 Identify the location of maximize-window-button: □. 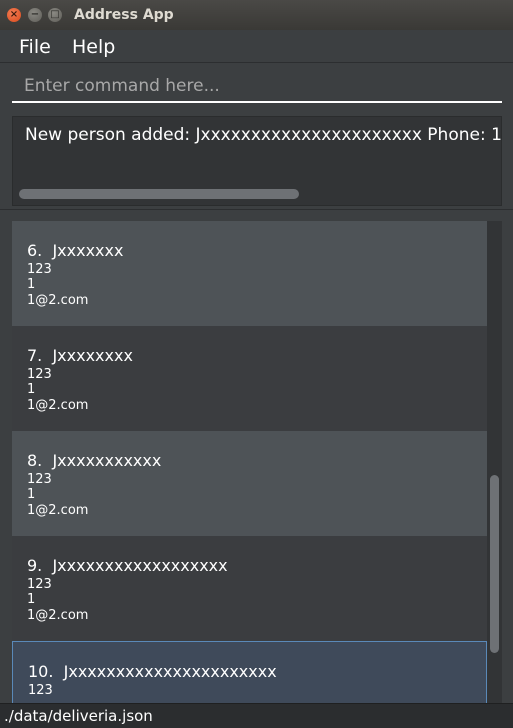
(55, 15).